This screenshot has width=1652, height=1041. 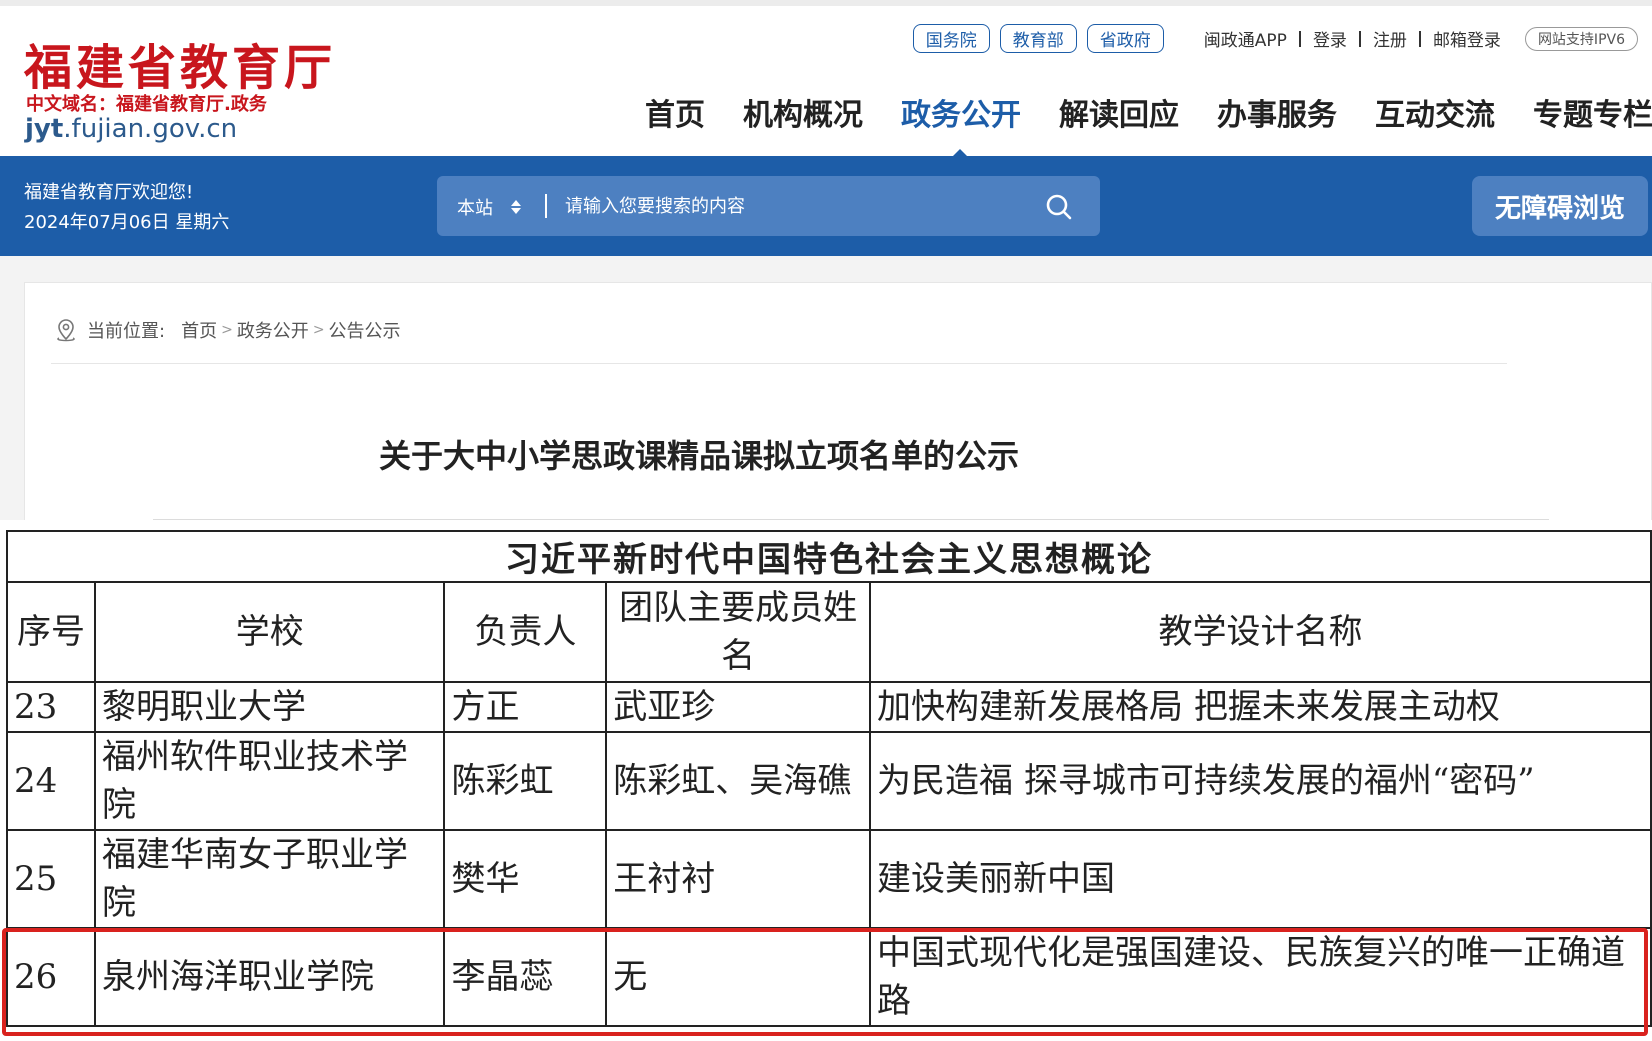 I want to click on search-divider, so click(x=546, y=206).